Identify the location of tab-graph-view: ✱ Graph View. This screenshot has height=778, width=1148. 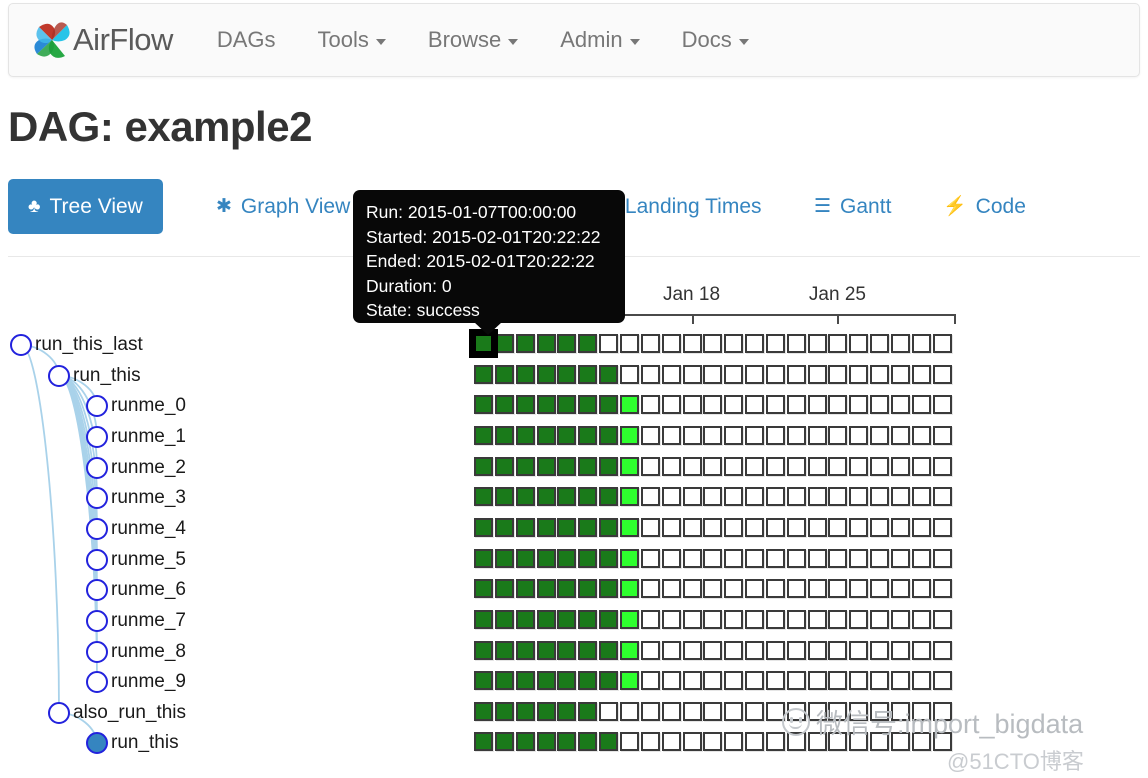
(283, 206).